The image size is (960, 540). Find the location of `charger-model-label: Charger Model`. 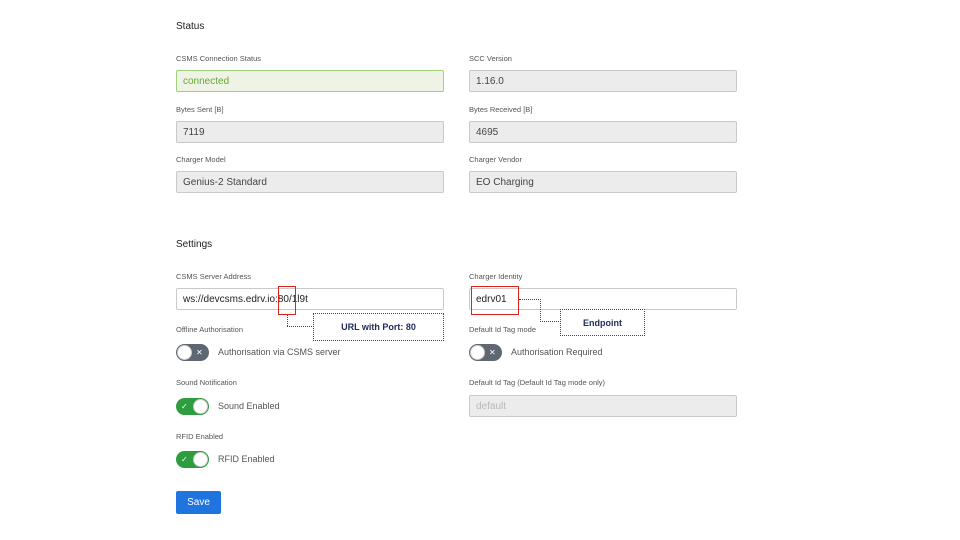

charger-model-label: Charger Model is located at coordinates (201, 159).